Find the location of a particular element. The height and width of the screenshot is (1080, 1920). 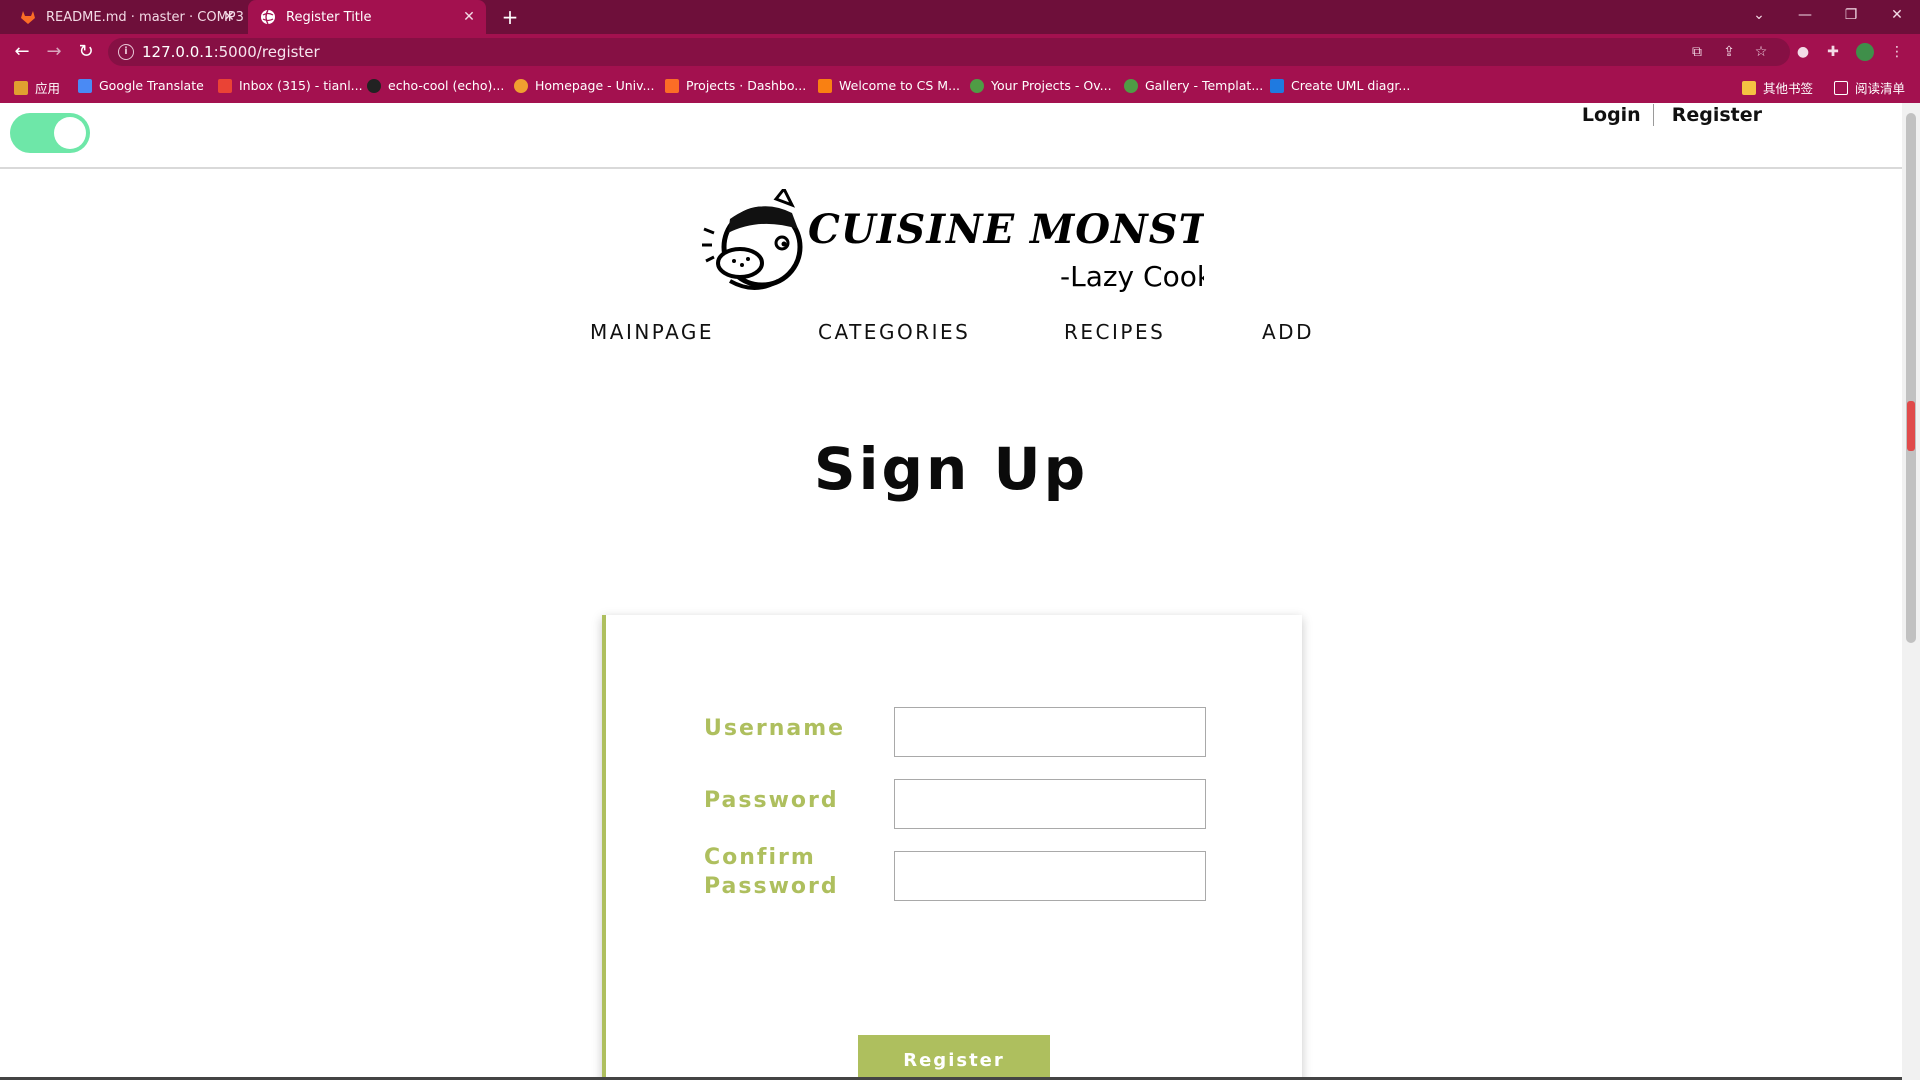

login-link: Login is located at coordinates (1611, 115).